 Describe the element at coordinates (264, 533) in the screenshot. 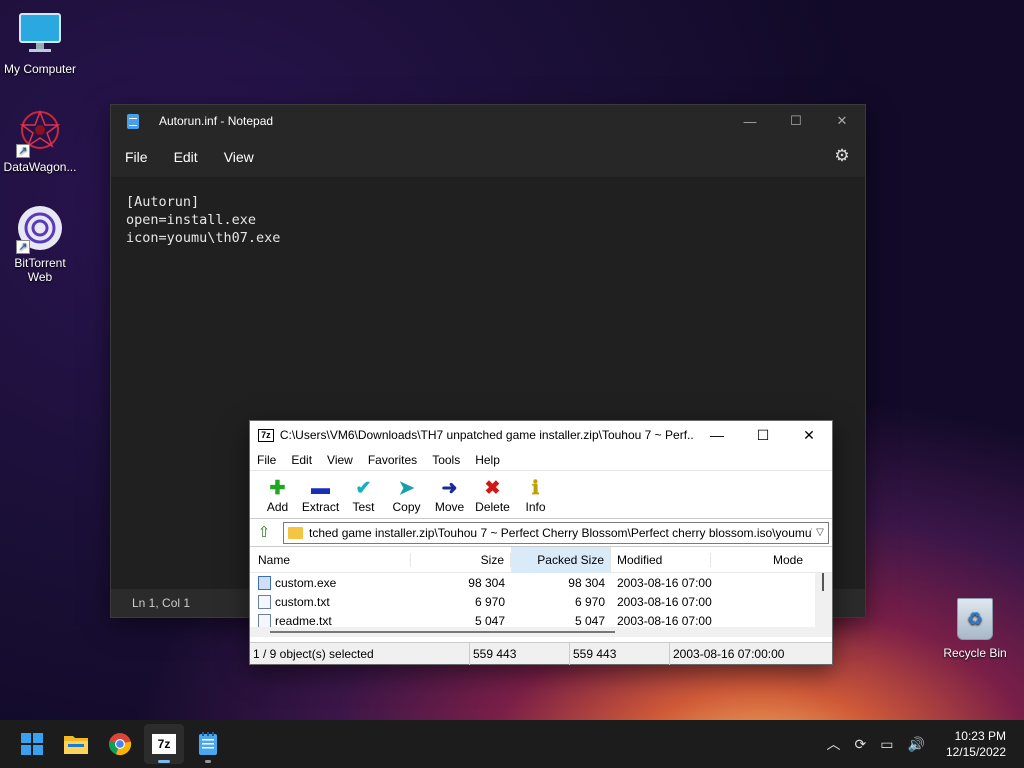

I see `up-folder-icon: ⇧` at that location.